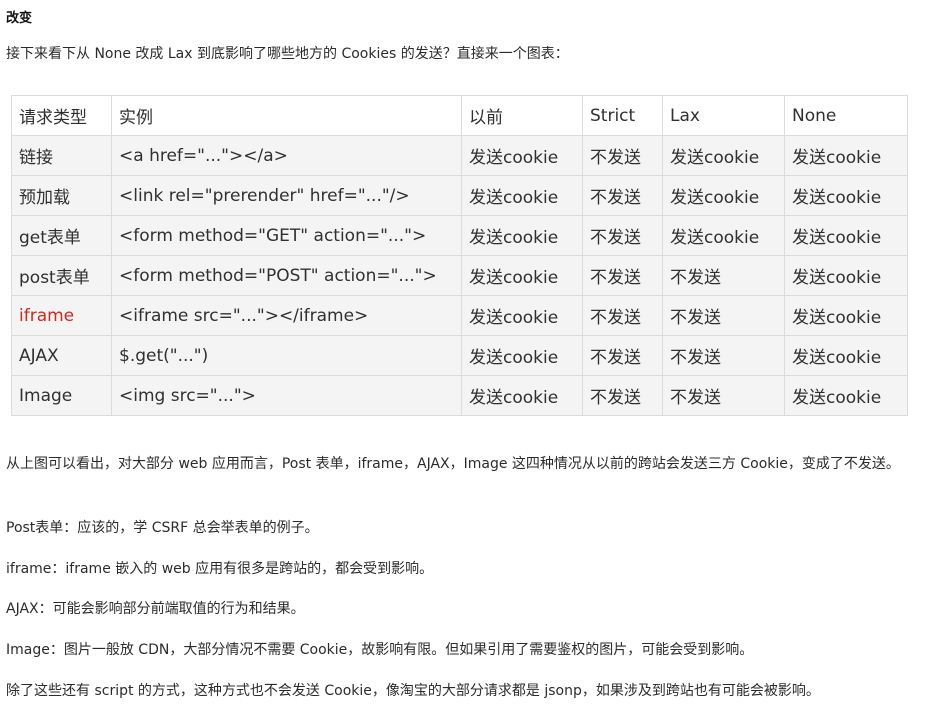 The height and width of the screenshot is (724, 935). Describe the element at coordinates (286, 155) in the screenshot. I see `table-cell: <a href="..."></a>` at that location.